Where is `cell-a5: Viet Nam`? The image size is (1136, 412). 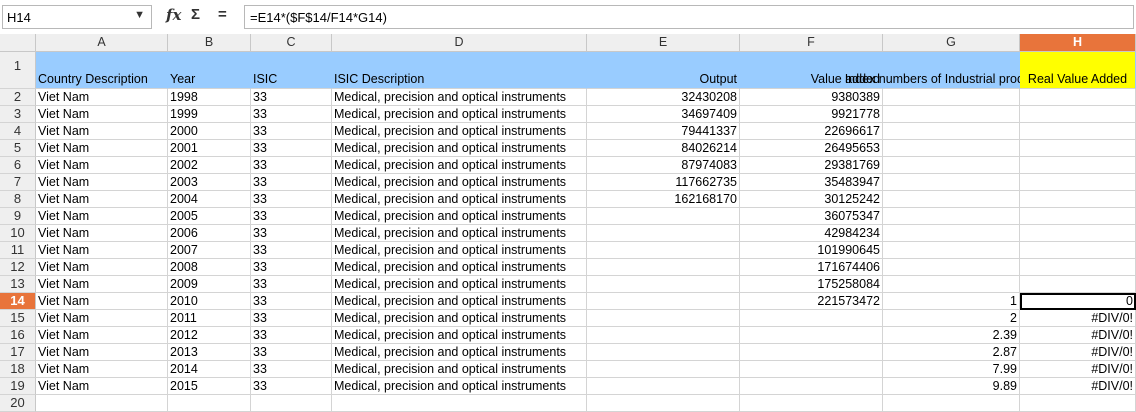 cell-a5: Viet Nam is located at coordinates (102, 148).